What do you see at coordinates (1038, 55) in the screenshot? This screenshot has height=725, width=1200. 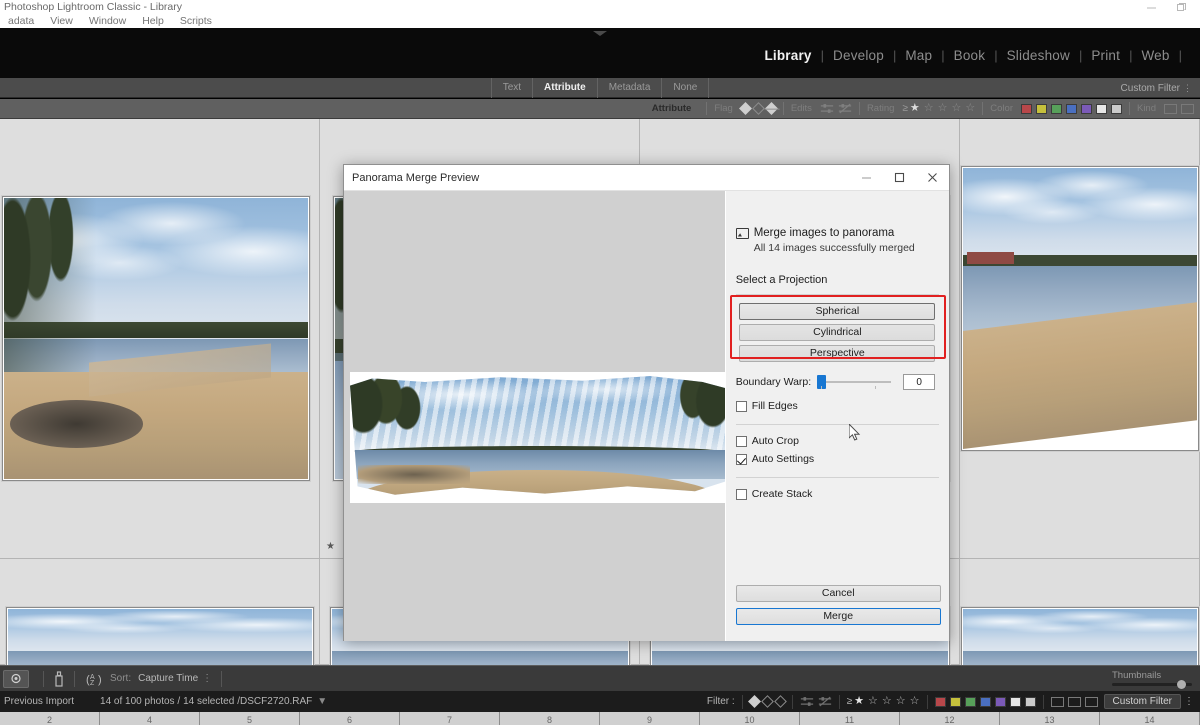 I see `module-slideshow: Slideshow` at bounding box center [1038, 55].